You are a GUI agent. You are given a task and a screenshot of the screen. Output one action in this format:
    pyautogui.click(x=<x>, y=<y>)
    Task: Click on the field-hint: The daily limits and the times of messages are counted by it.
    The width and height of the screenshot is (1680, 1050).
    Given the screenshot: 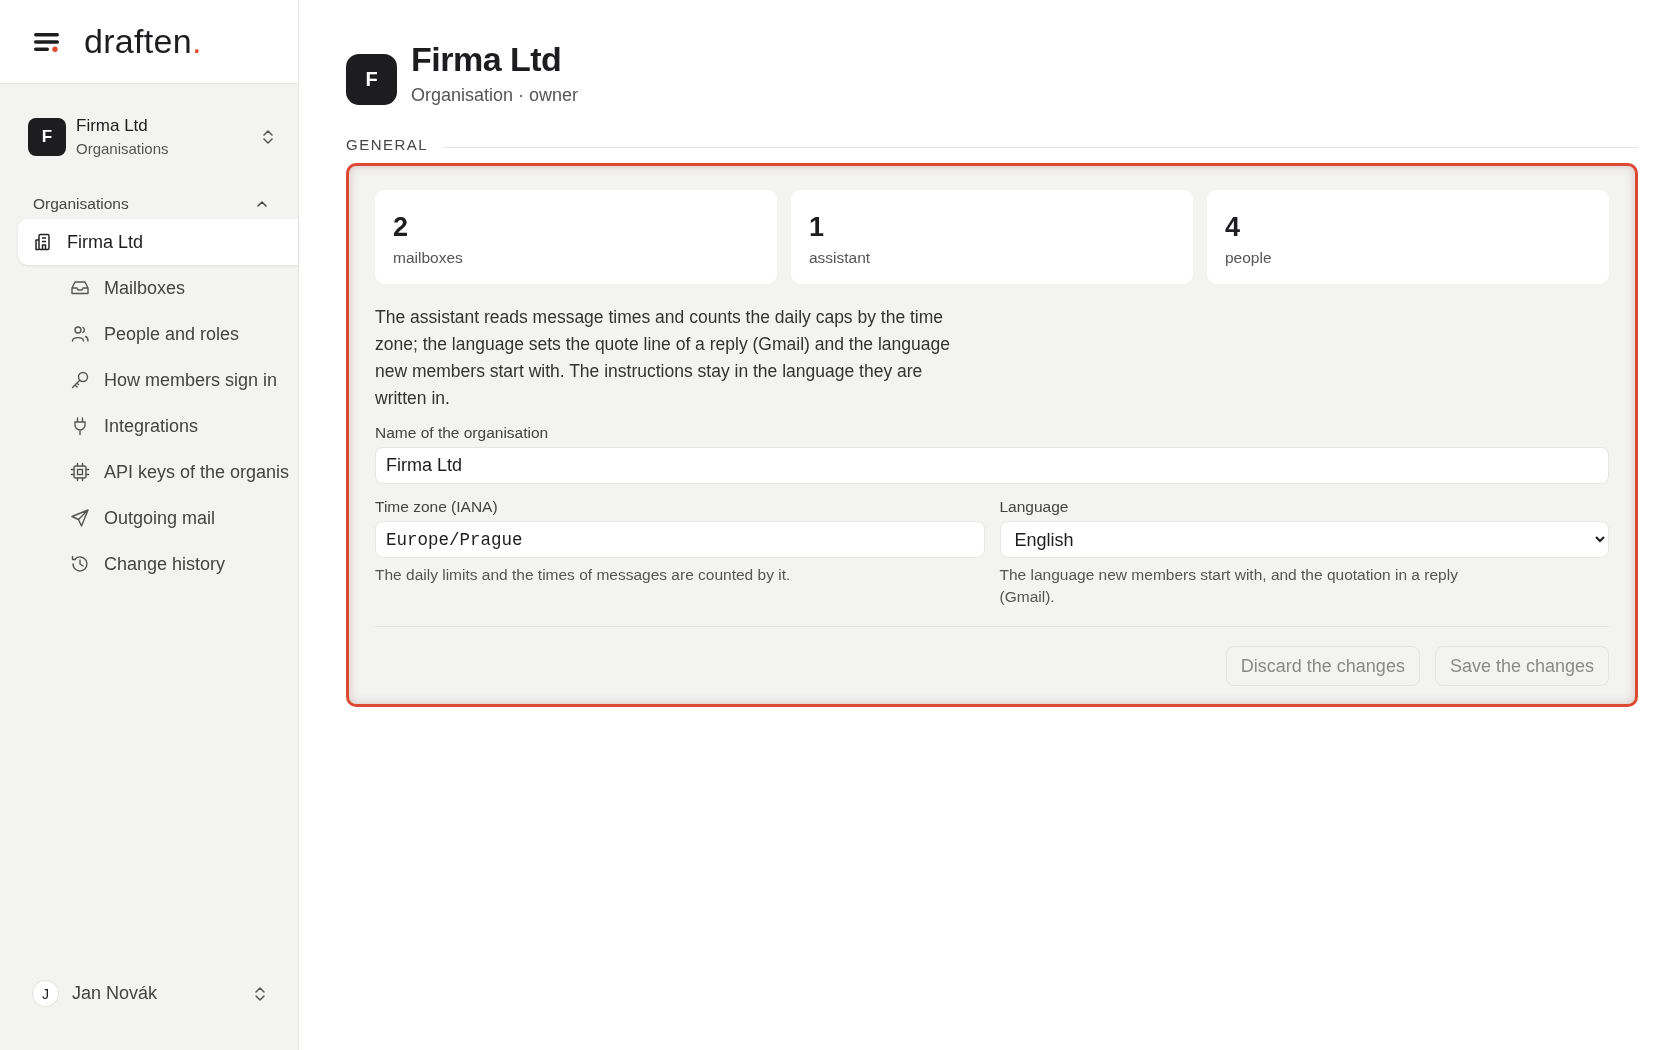 What is the action you would take?
    pyautogui.click(x=583, y=575)
    